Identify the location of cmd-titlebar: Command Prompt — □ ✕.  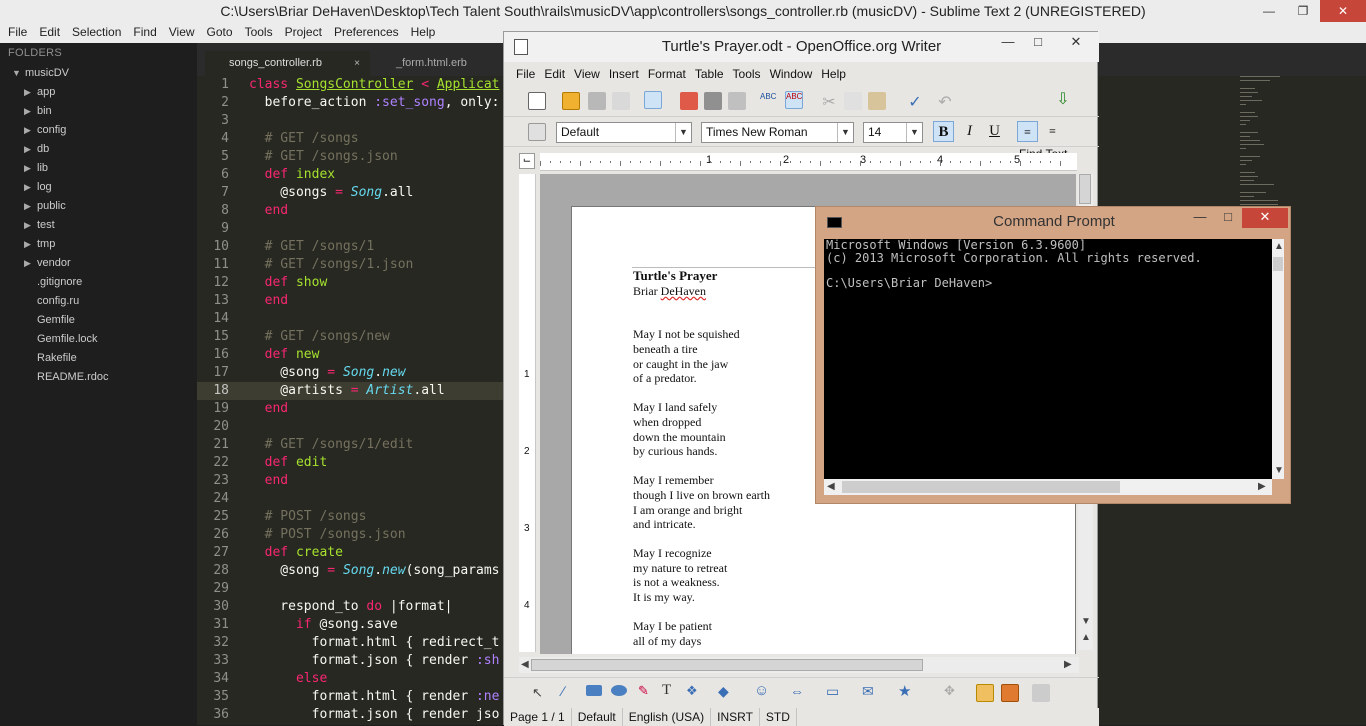
(1054, 222).